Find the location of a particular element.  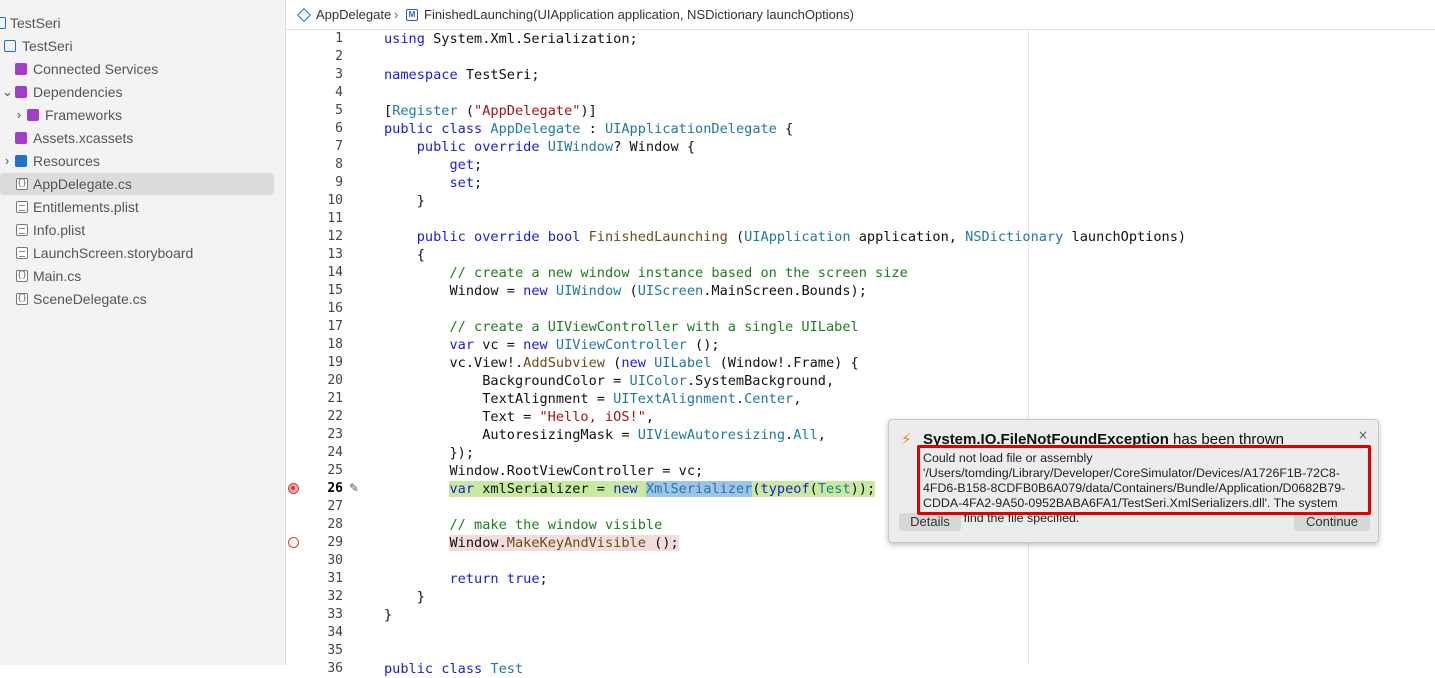

line-number: 22 is located at coordinates (335, 416).